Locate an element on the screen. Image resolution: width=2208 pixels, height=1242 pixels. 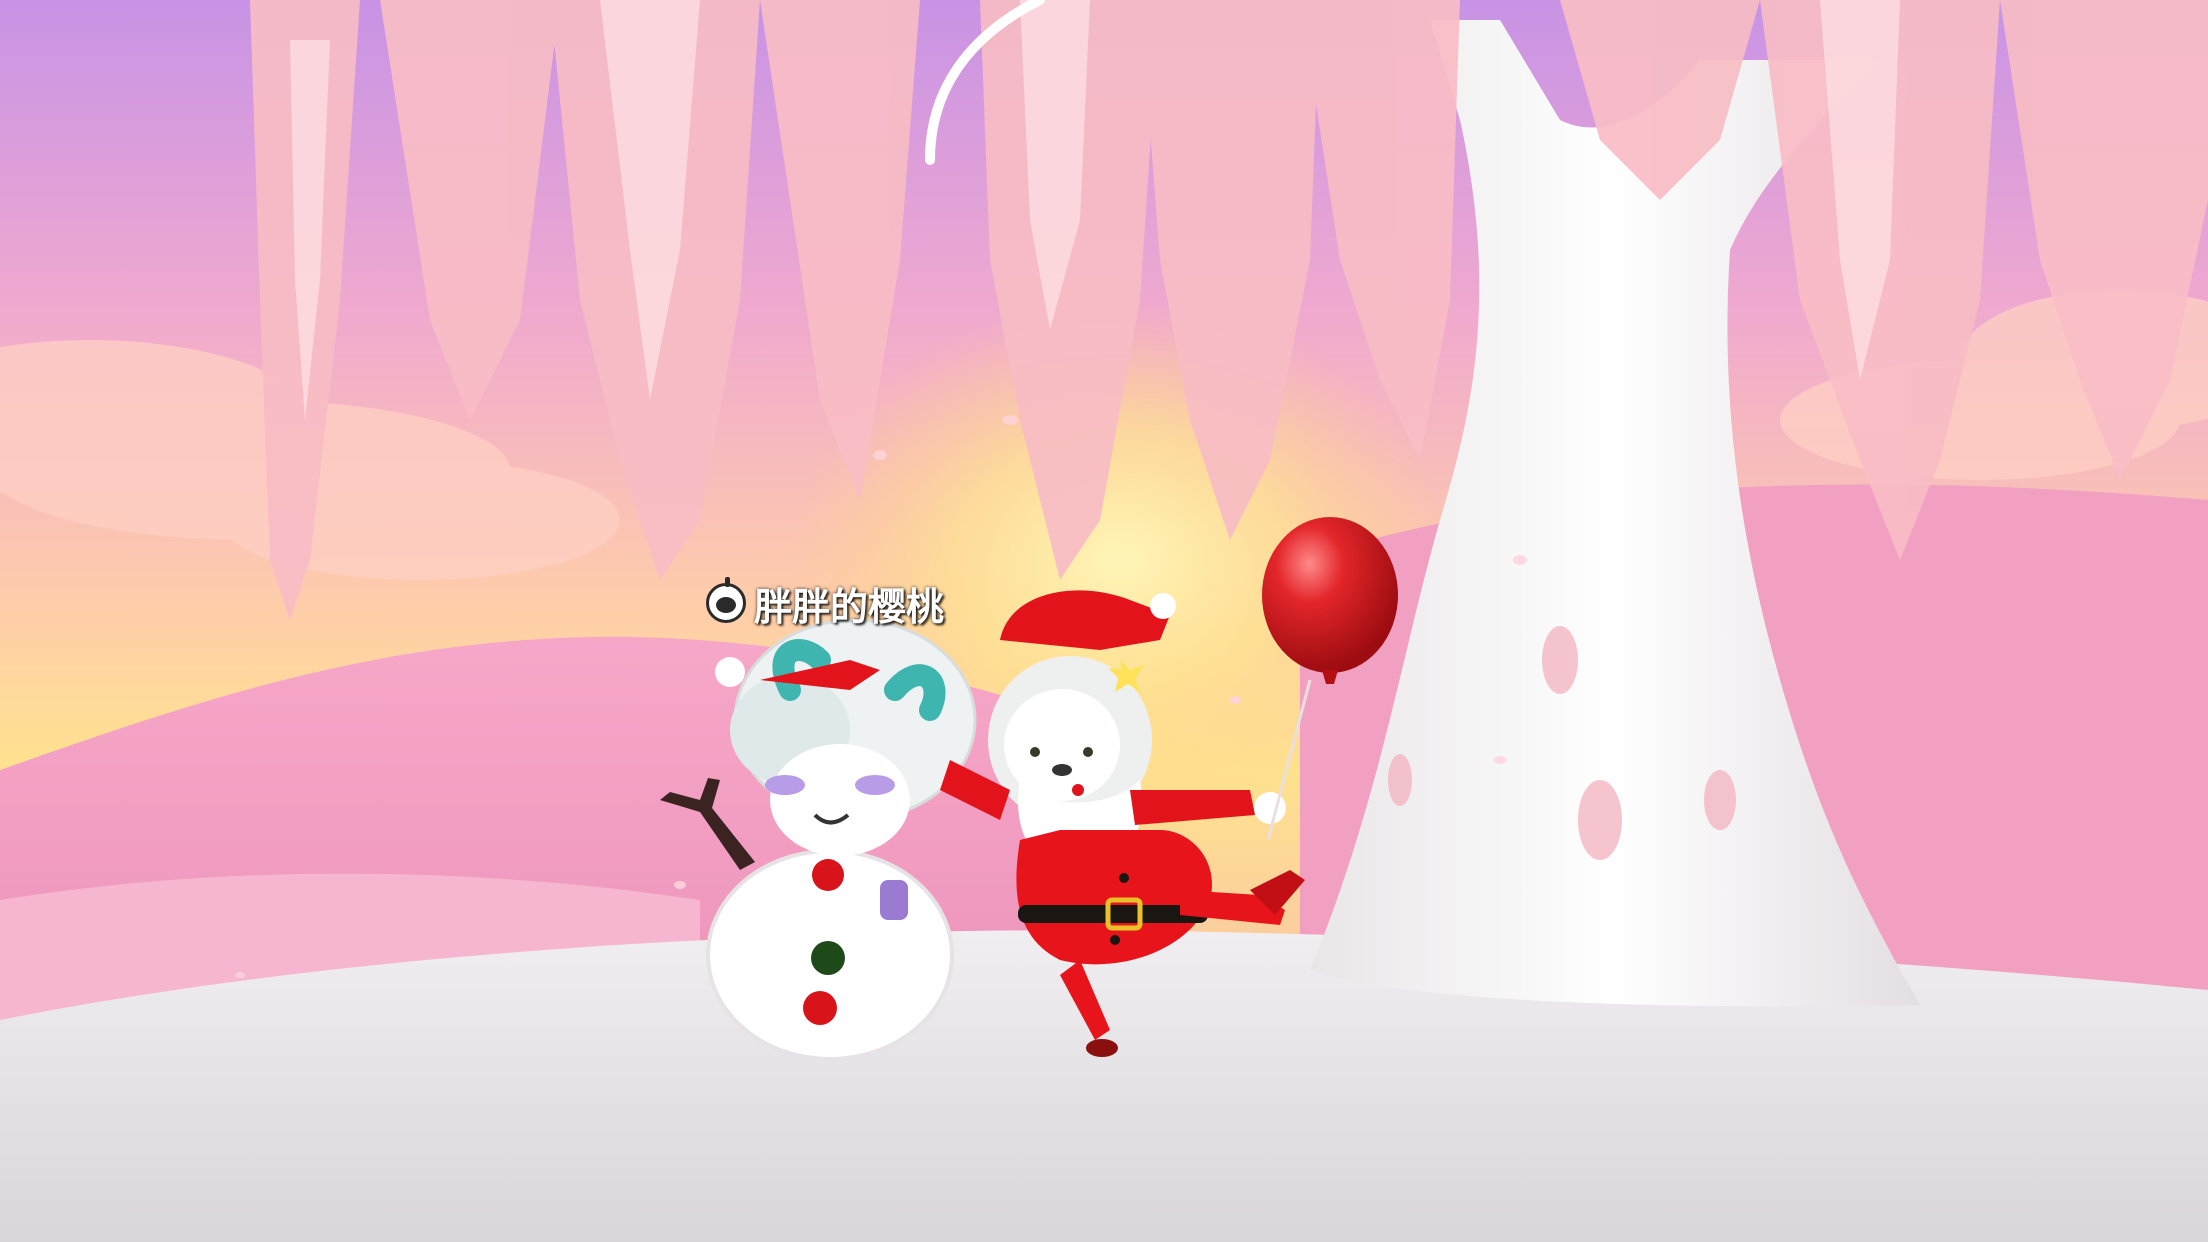
player-nameplate: 胖胖的樱桃 is located at coordinates (825, 603).